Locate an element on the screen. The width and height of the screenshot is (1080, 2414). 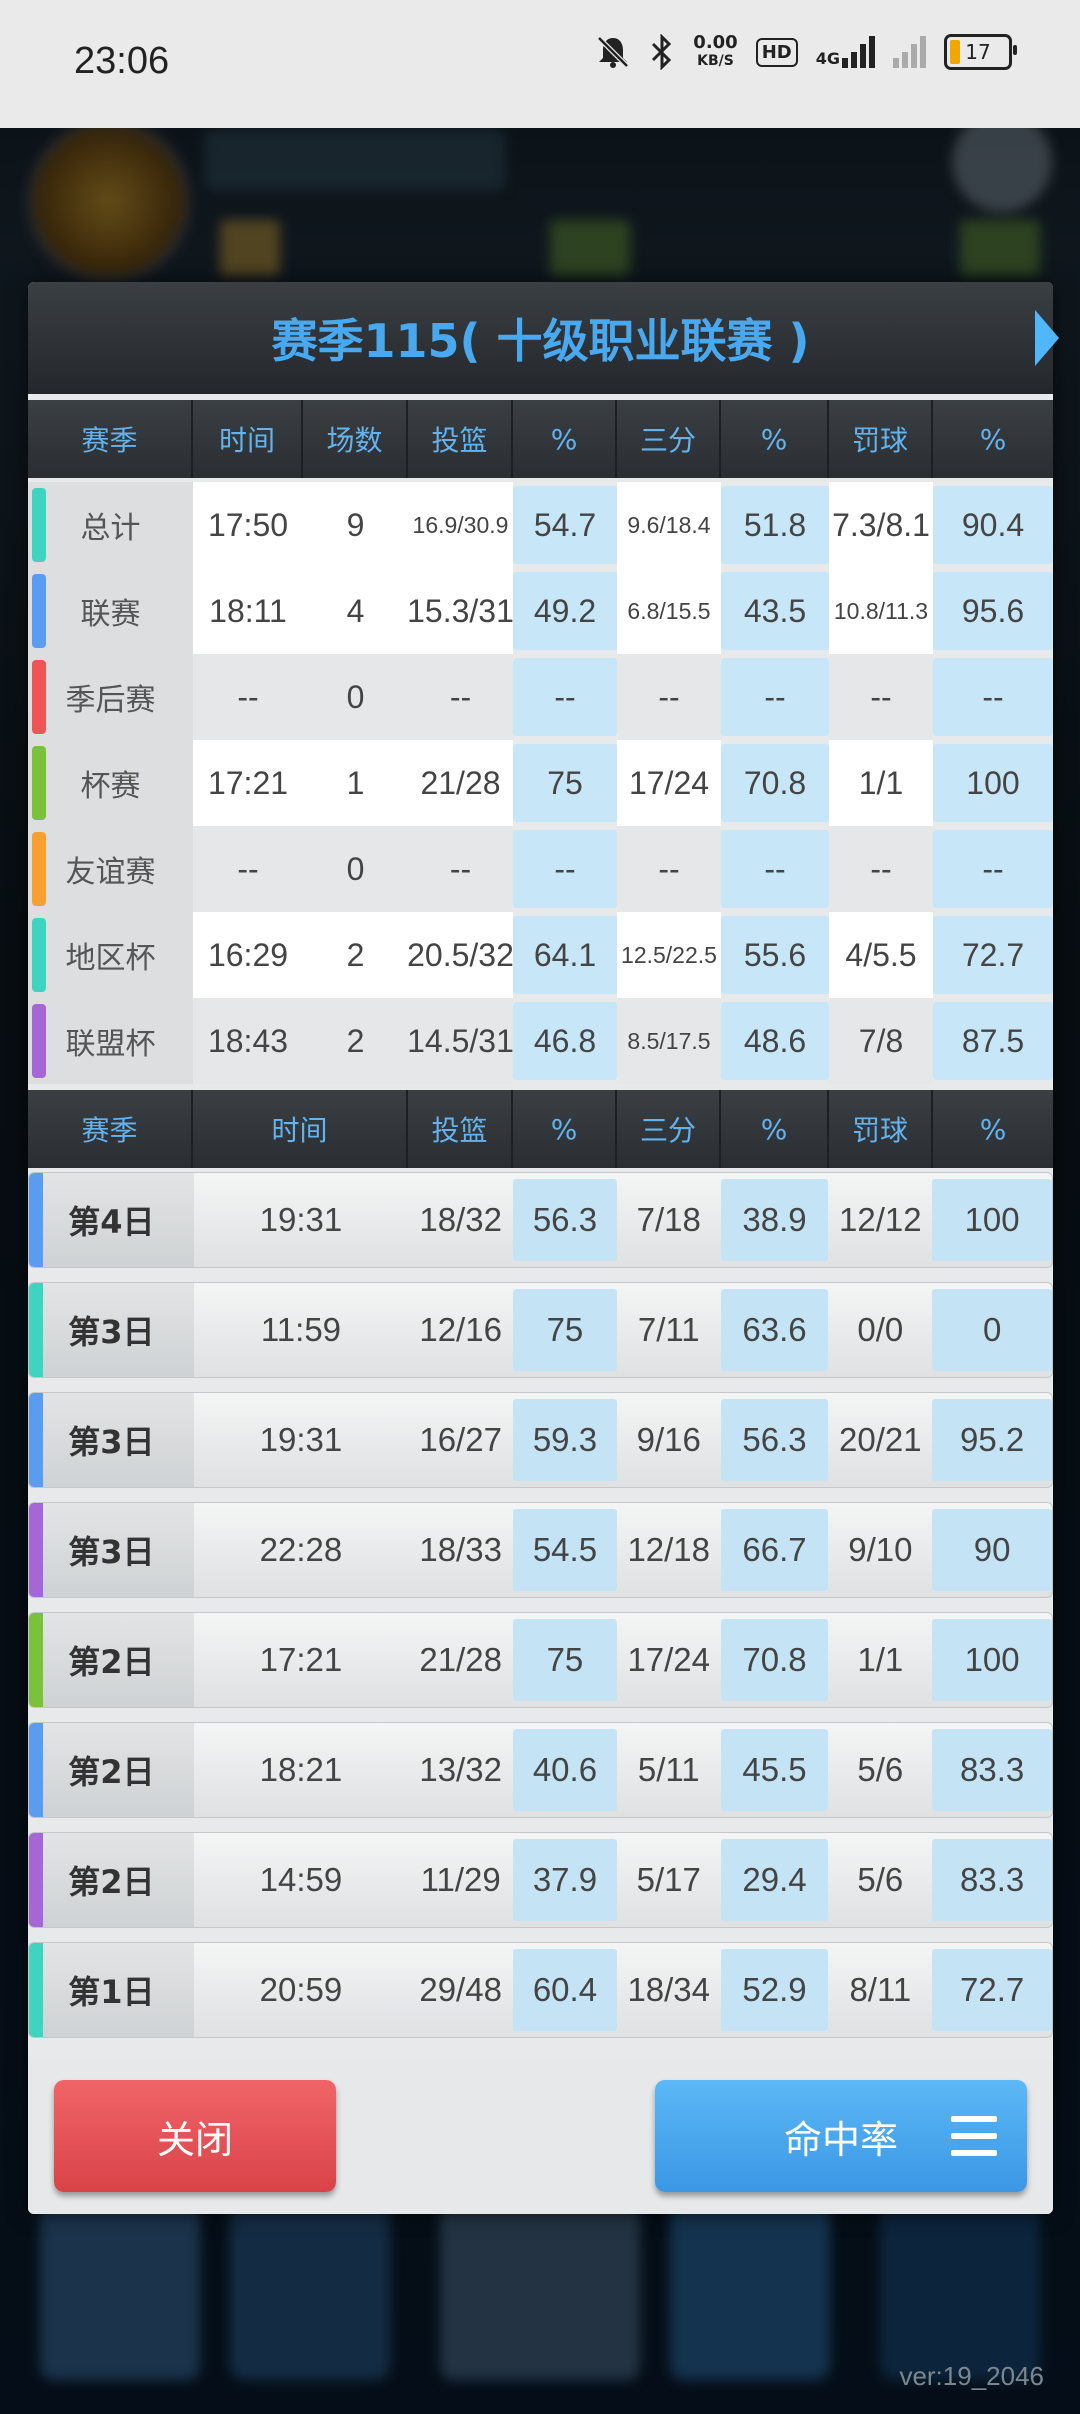
row-label: 友谊赛 is located at coordinates (110, 872).